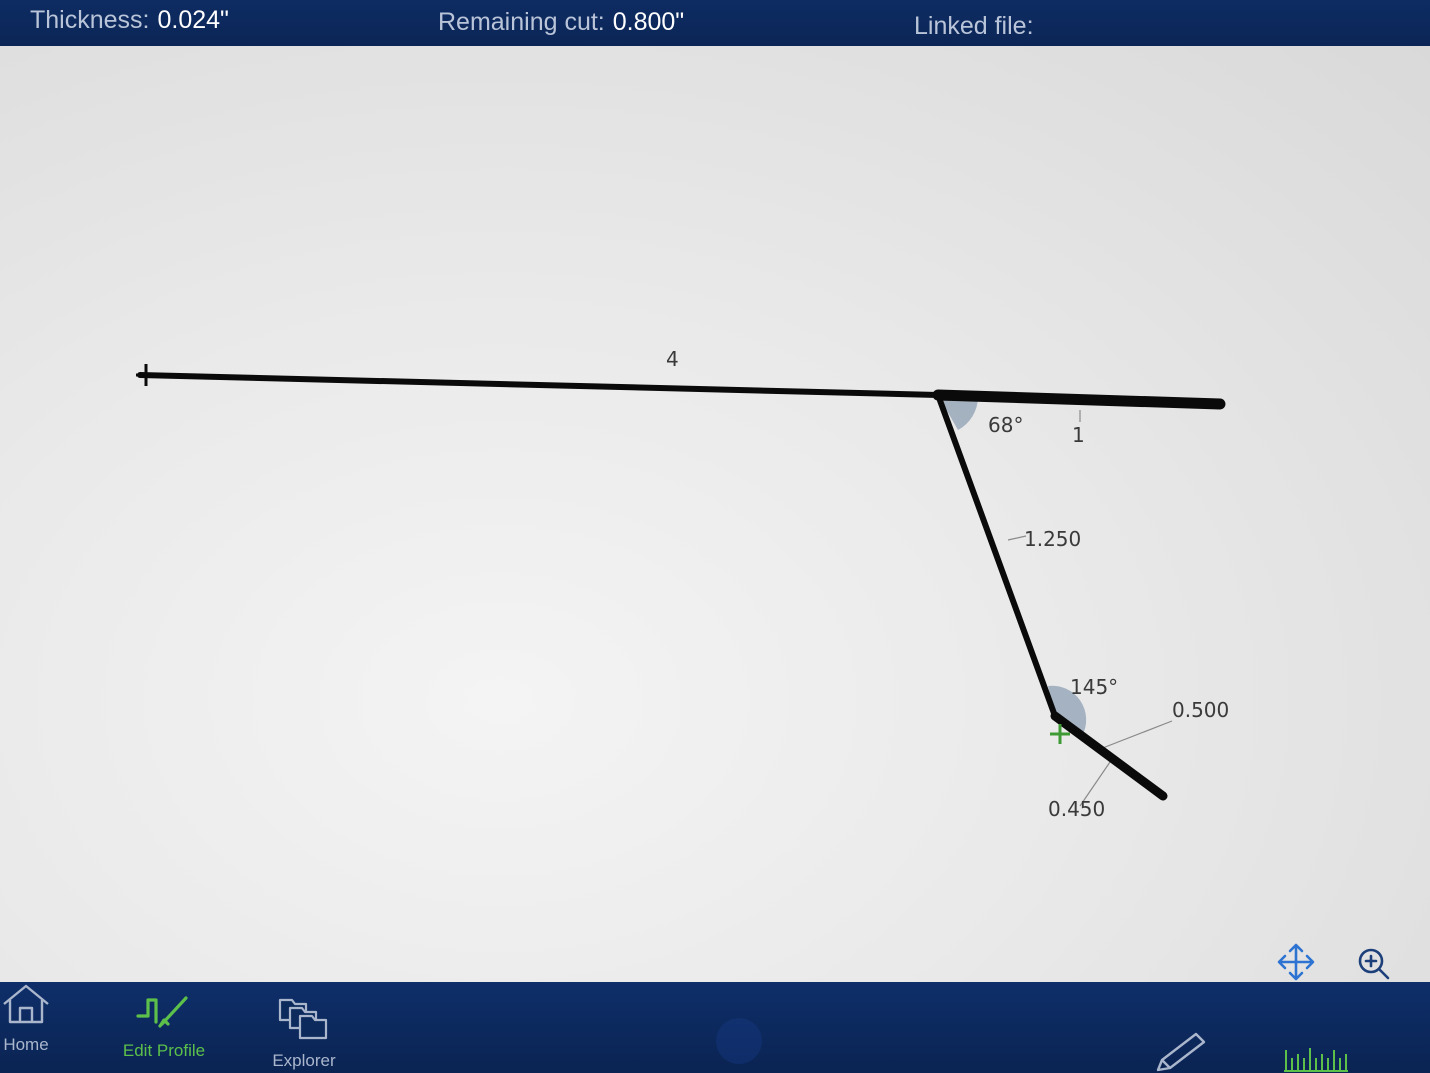 The width and height of the screenshot is (1430, 1073). I want to click on pencil-icon, so click(1181, 1052).